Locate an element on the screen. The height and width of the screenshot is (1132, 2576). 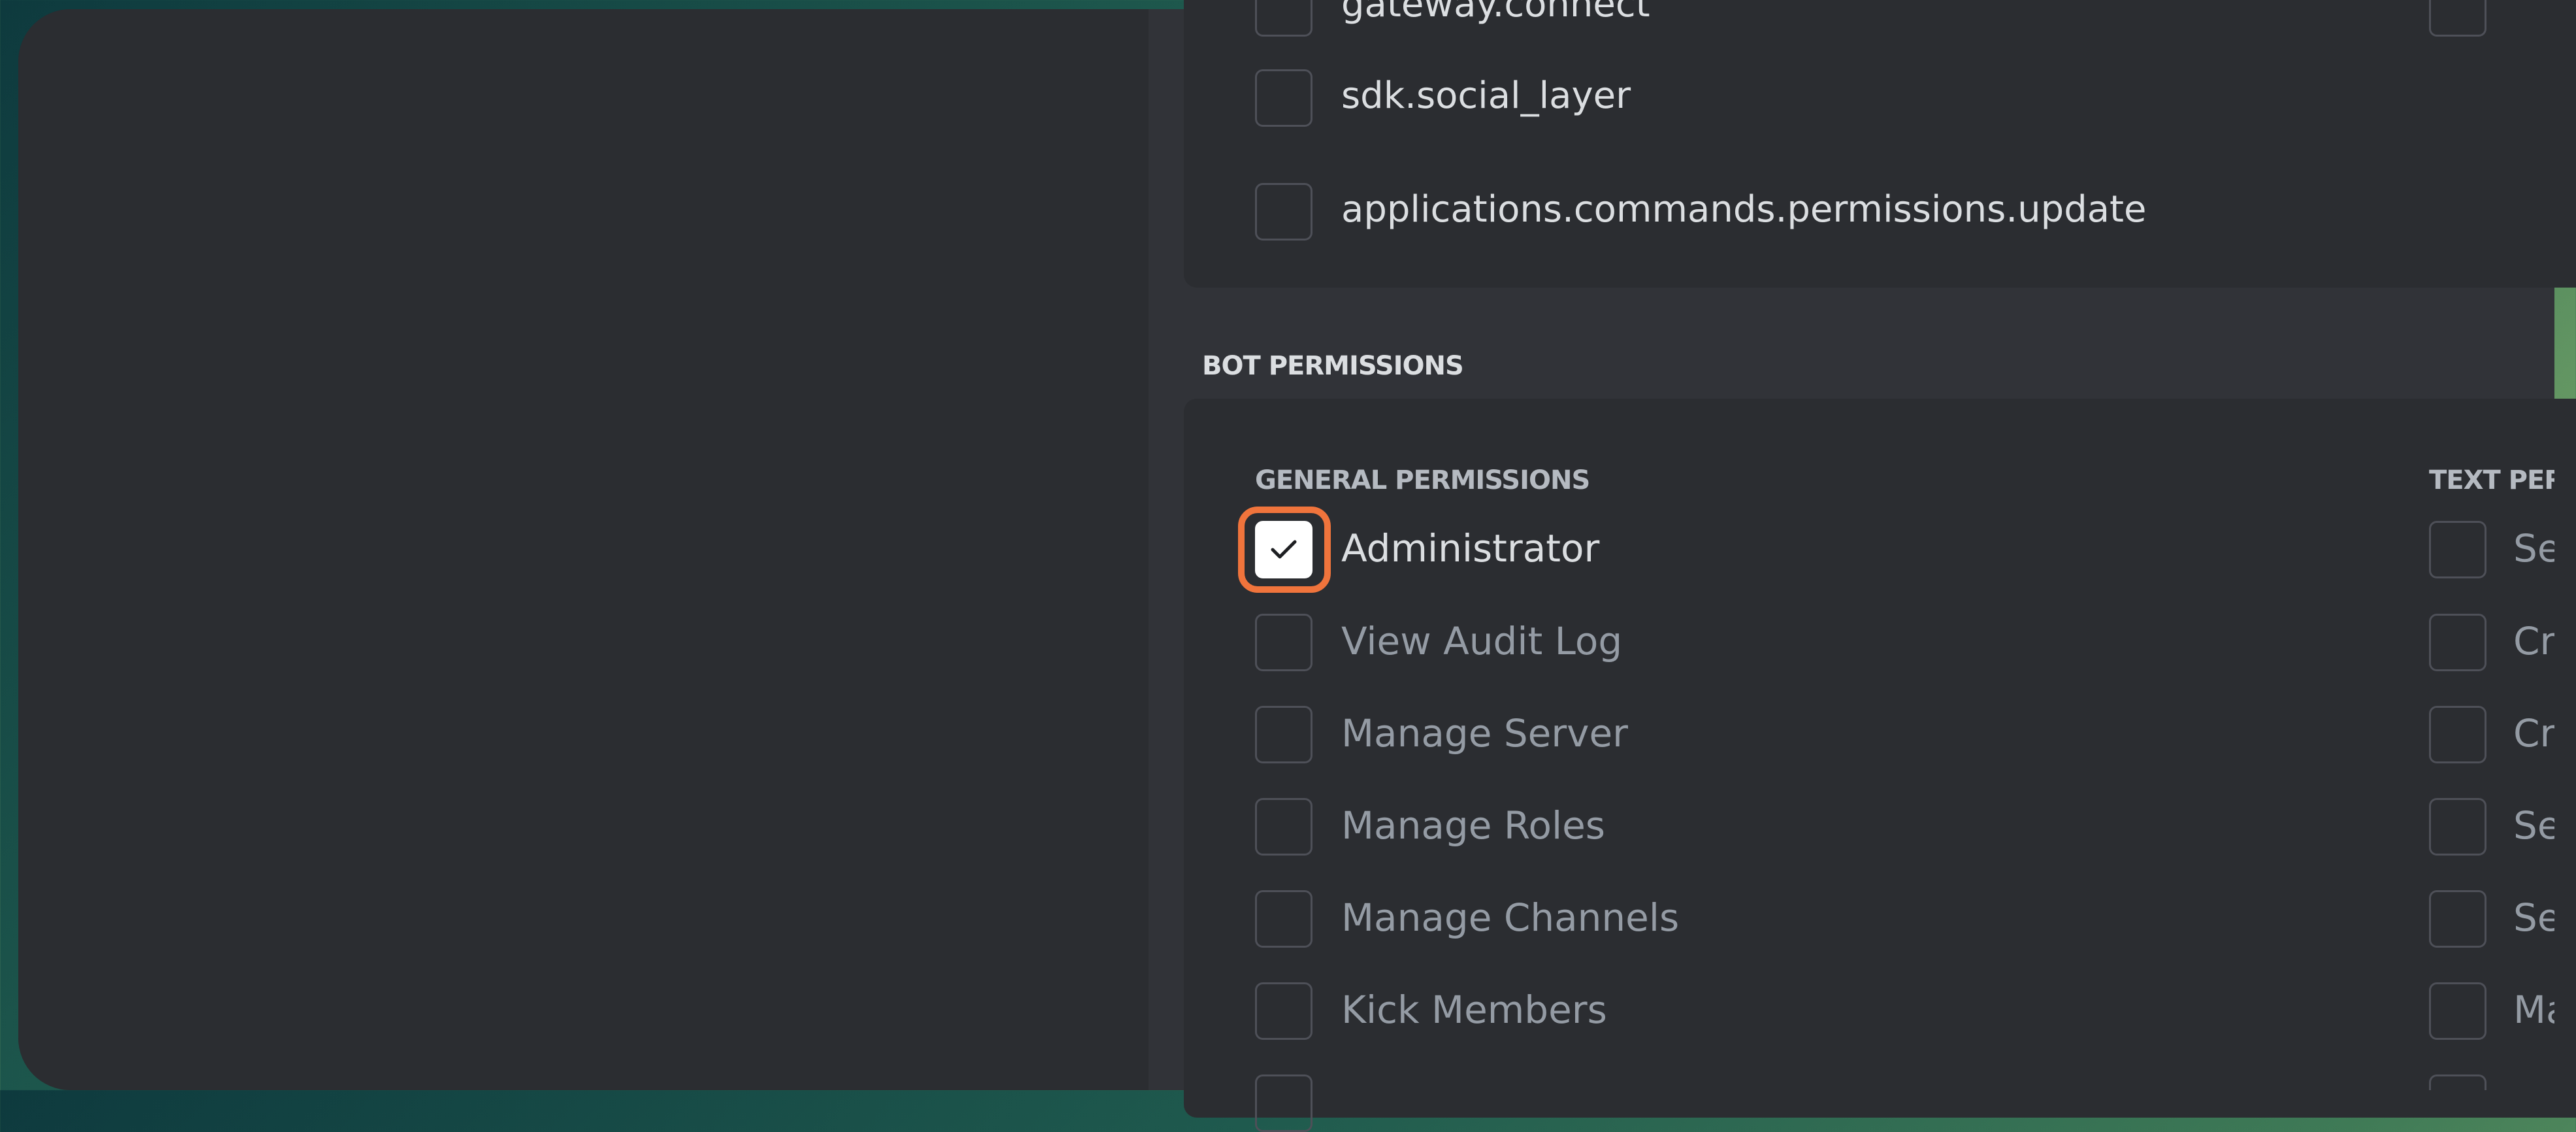
send-messages-label: Send Messages is located at coordinates (2533, 548).